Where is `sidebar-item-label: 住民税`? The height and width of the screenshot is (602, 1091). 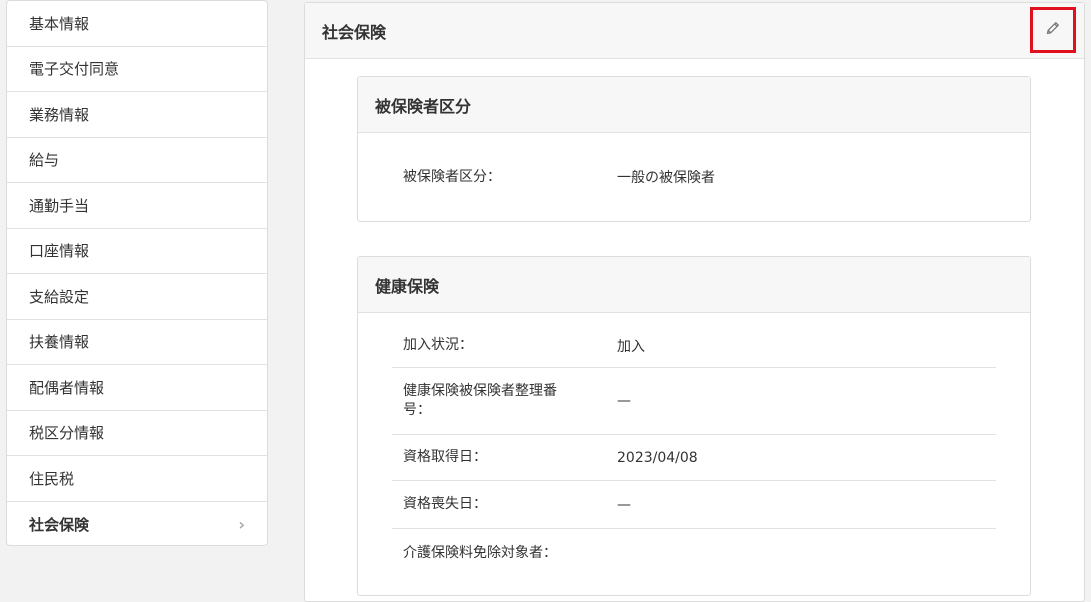
sidebar-item-label: 住民税 is located at coordinates (52, 478).